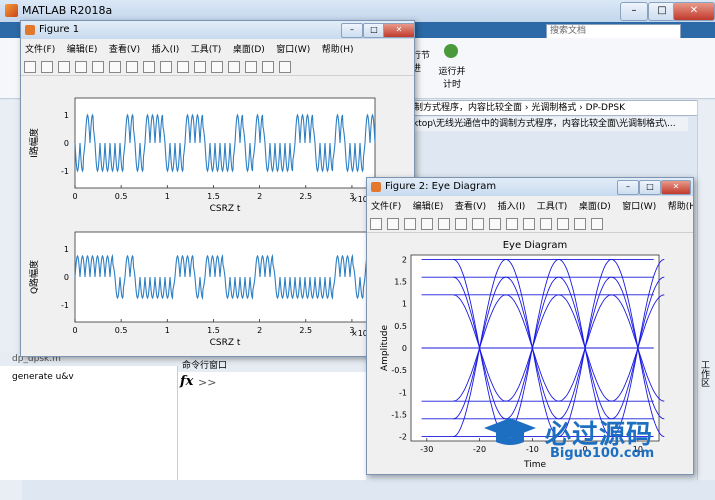 Image resolution: width=715 pixels, height=500 pixels. Describe the element at coordinates (285, 67) in the screenshot. I see `dock-icon` at that location.